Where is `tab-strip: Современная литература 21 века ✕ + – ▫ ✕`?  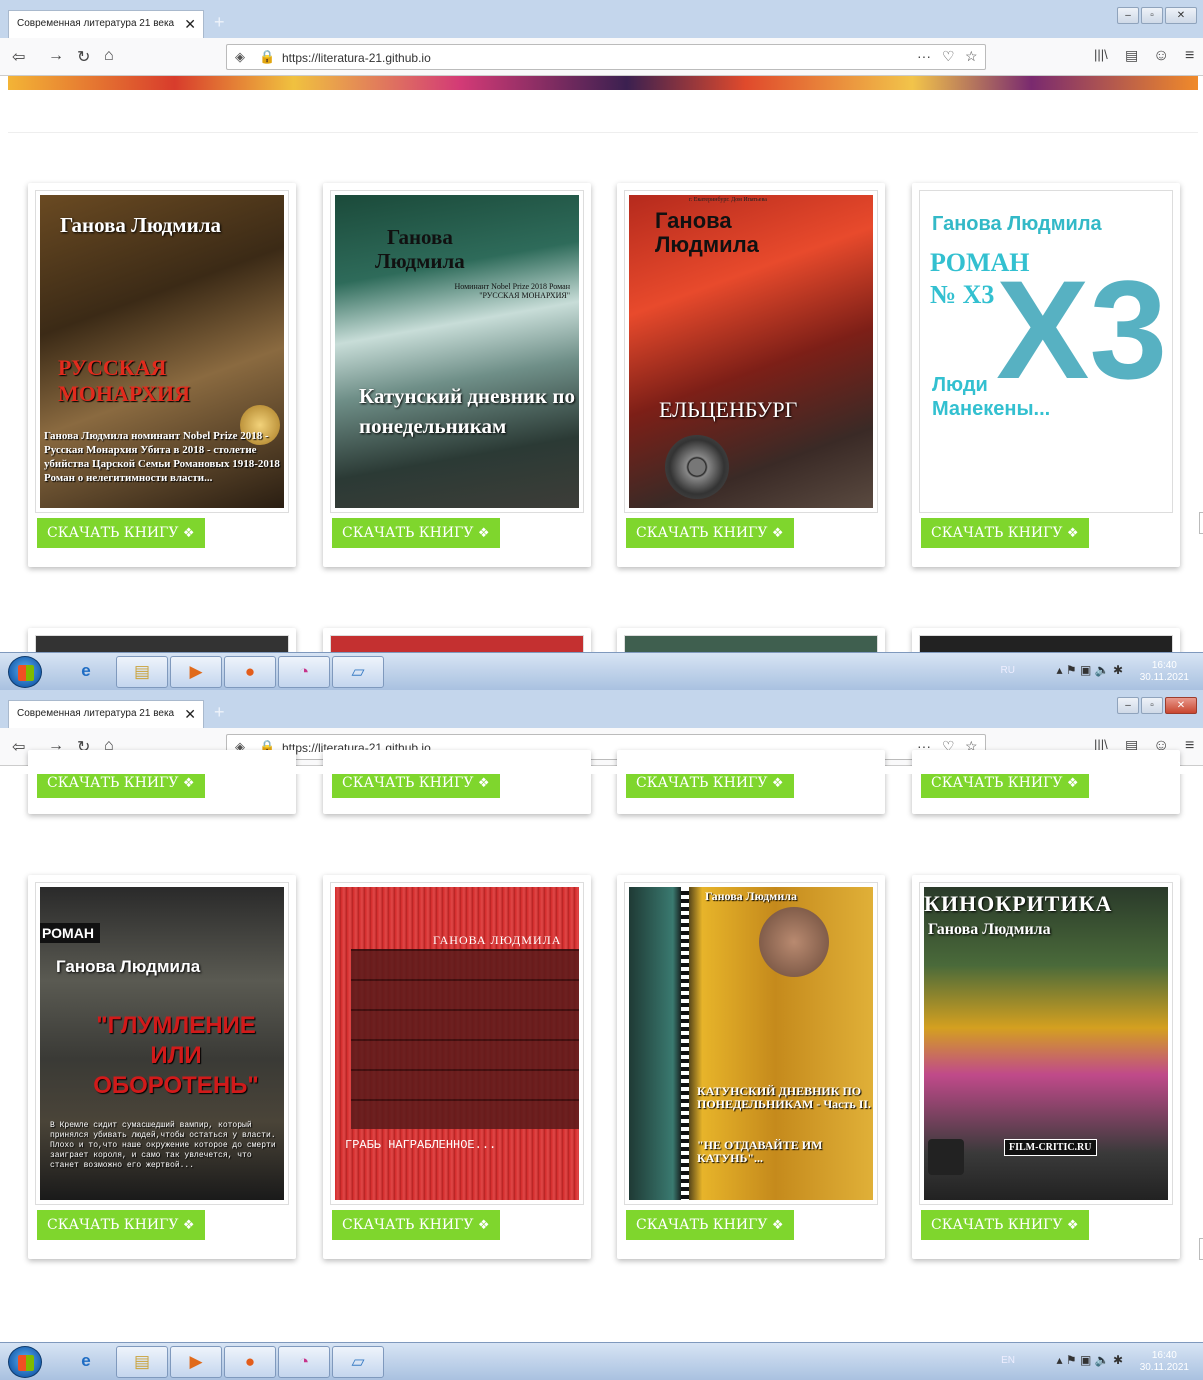 tab-strip: Современная литература 21 века ✕ + – ▫ ✕ is located at coordinates (601, 19).